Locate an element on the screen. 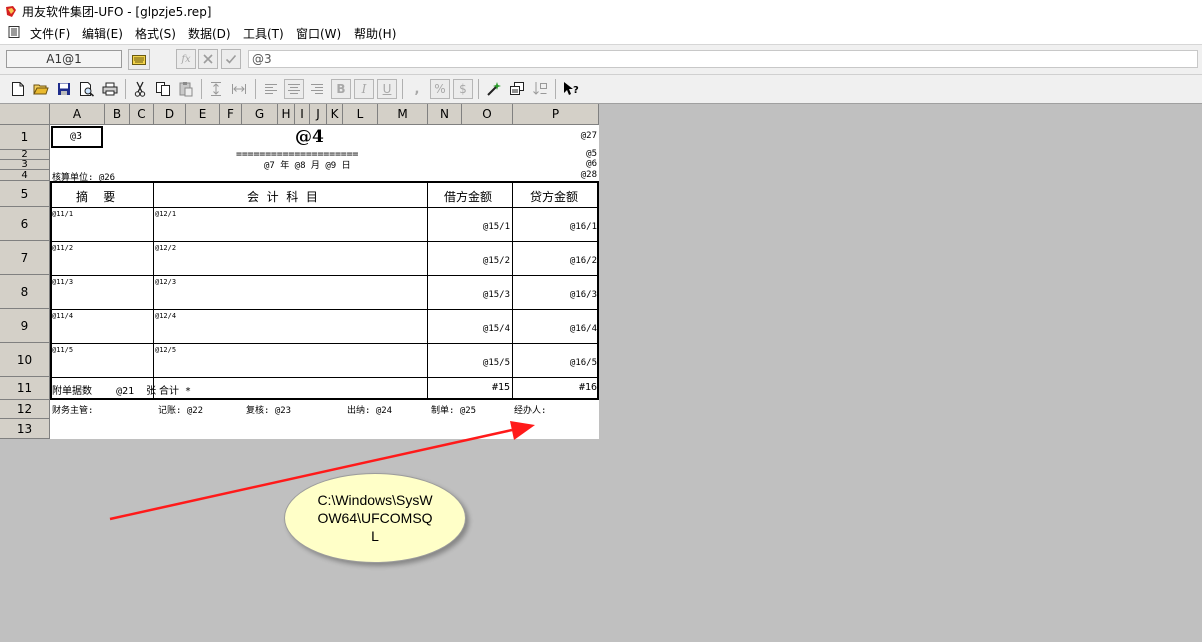 The image size is (1202, 642). path-callout-bubble: C:\Windows\SysWOW64\UFCOMSQL is located at coordinates (375, 518).